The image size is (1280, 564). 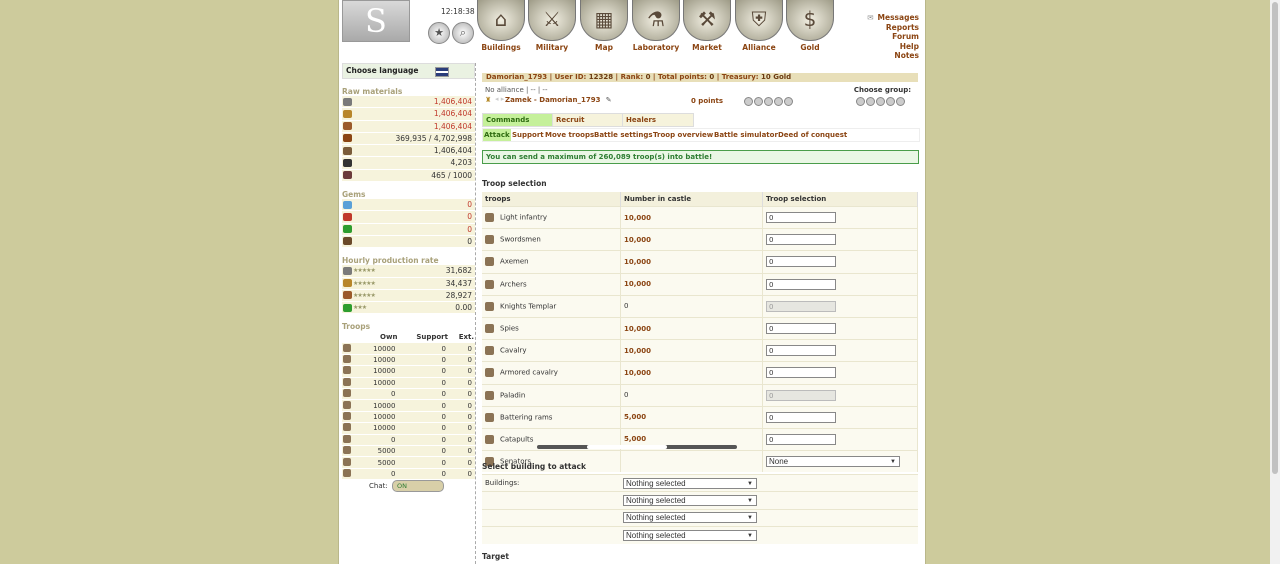 I want to click on troop-count-cell: 0, so click(x=691, y=395).